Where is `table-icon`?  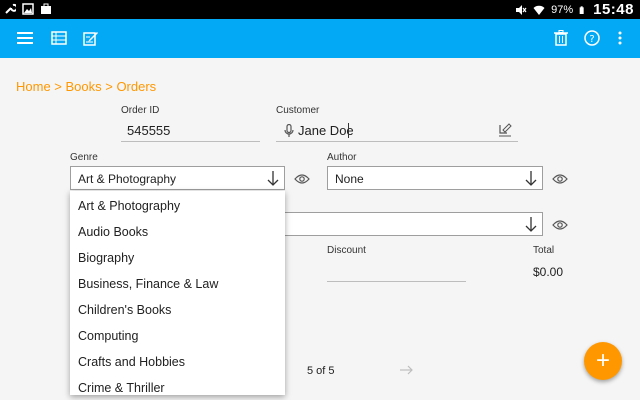
table-icon is located at coordinates (59, 38).